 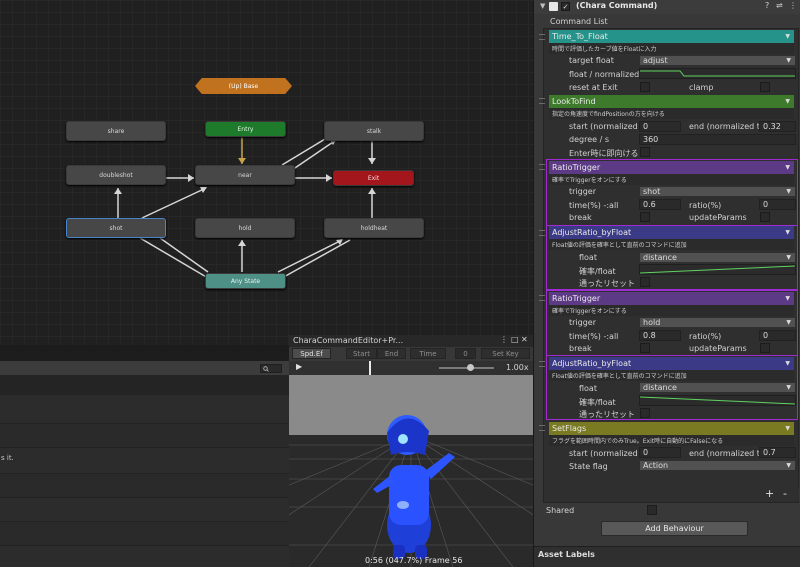 I want to click on play-icon: ▶, so click(x=299, y=366).